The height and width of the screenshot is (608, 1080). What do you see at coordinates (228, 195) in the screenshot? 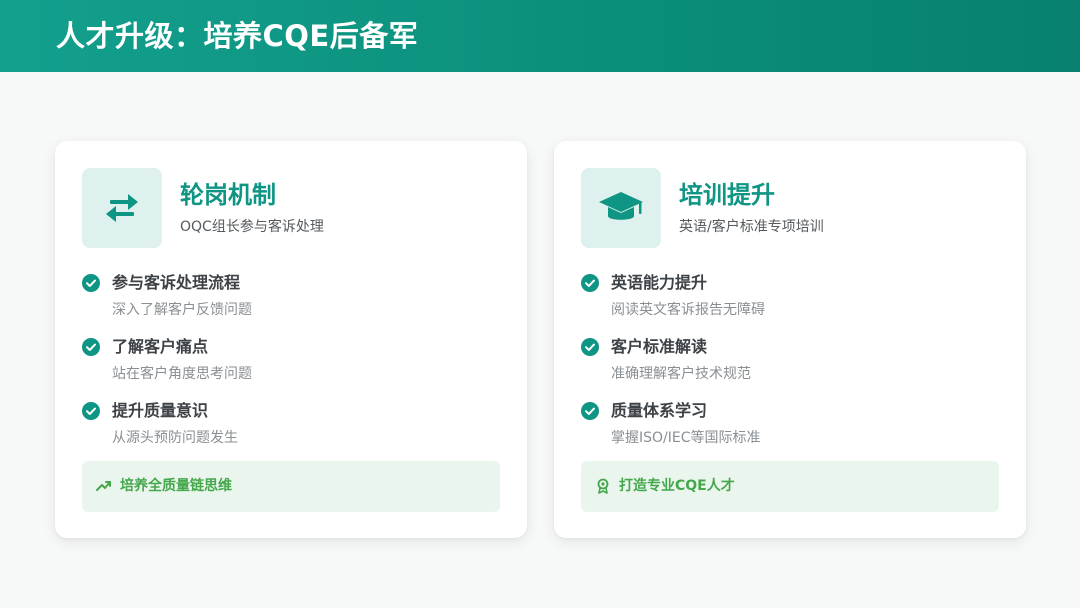
I see `card-title: 轮岗机制` at bounding box center [228, 195].